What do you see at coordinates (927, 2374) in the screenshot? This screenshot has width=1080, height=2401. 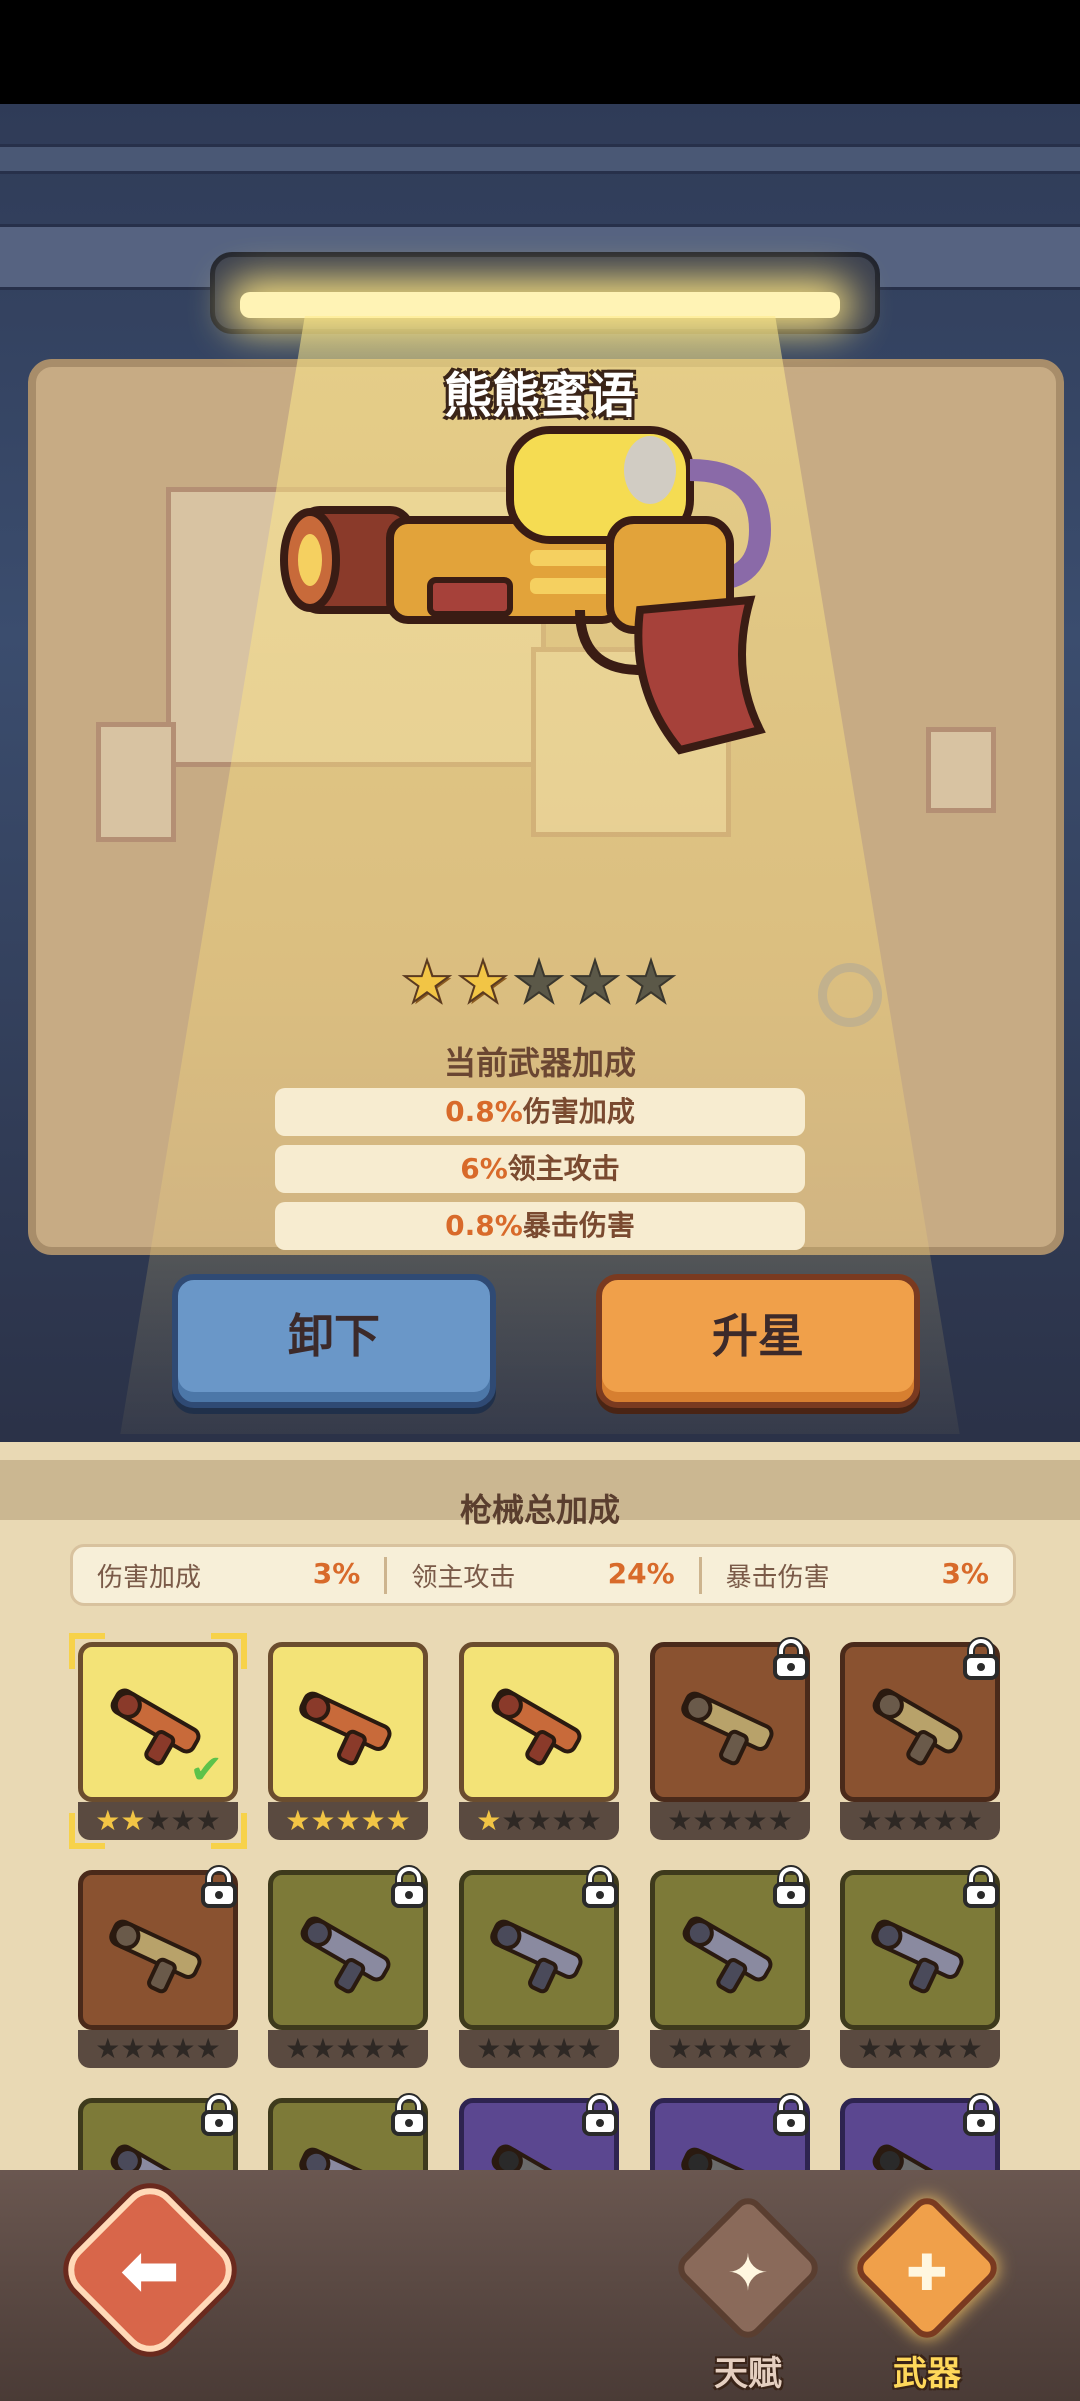 I see `tab-label: 武器` at bounding box center [927, 2374].